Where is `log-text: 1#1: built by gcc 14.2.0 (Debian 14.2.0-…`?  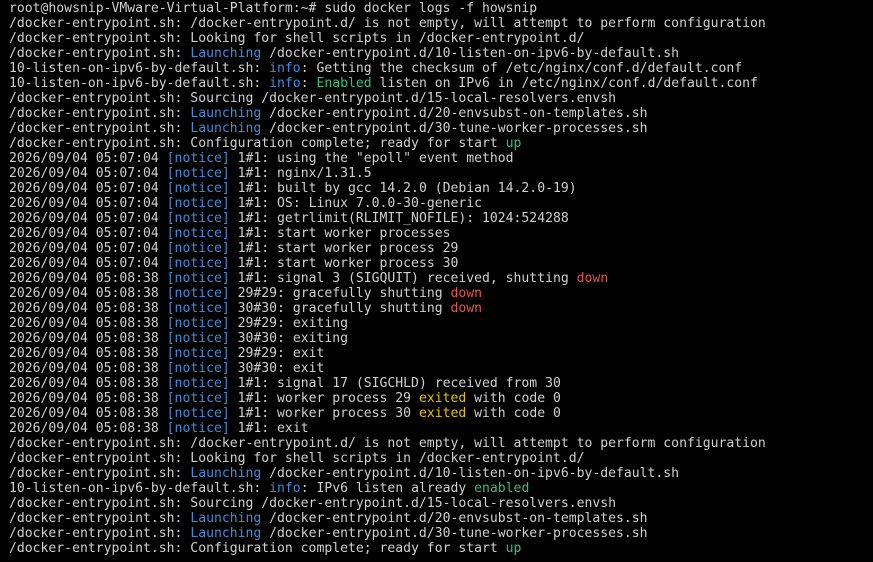 log-text: 1#1: built by gcc 14.2.0 (Debian 14.2.0-… is located at coordinates (403, 188).